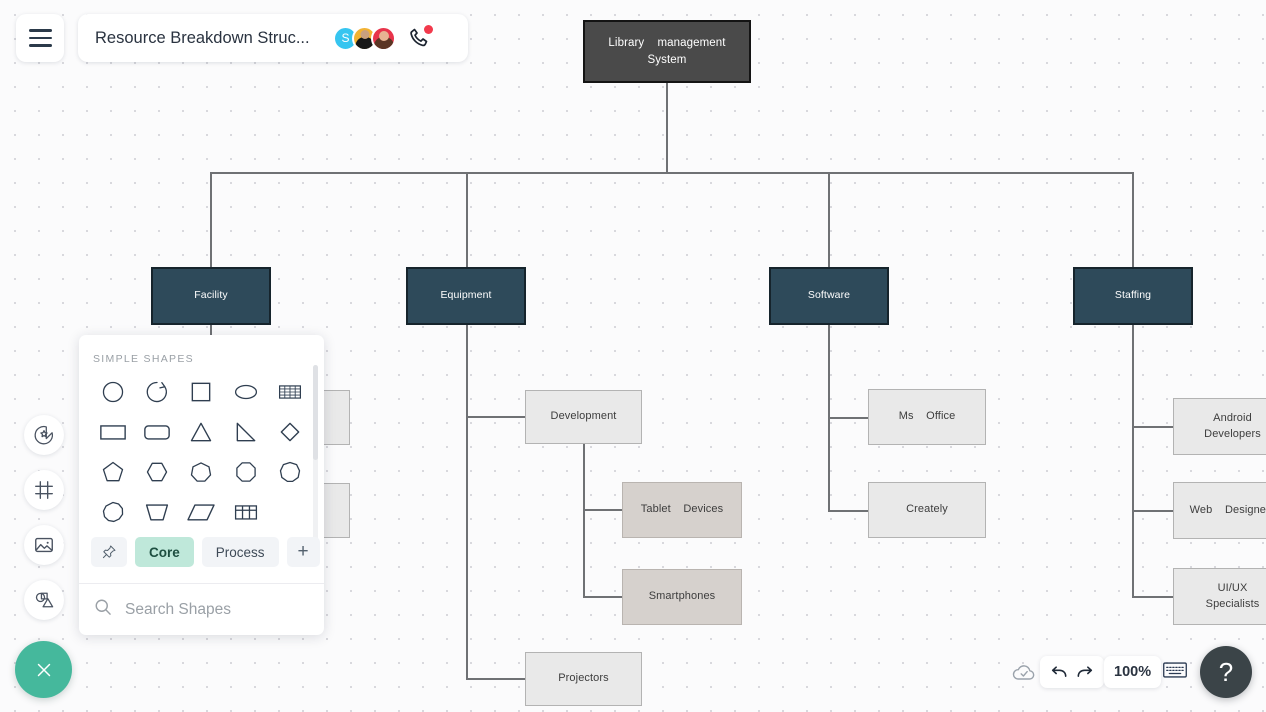  Describe the element at coordinates (345, 38) in the screenshot. I see `avatar-initial: S` at that location.